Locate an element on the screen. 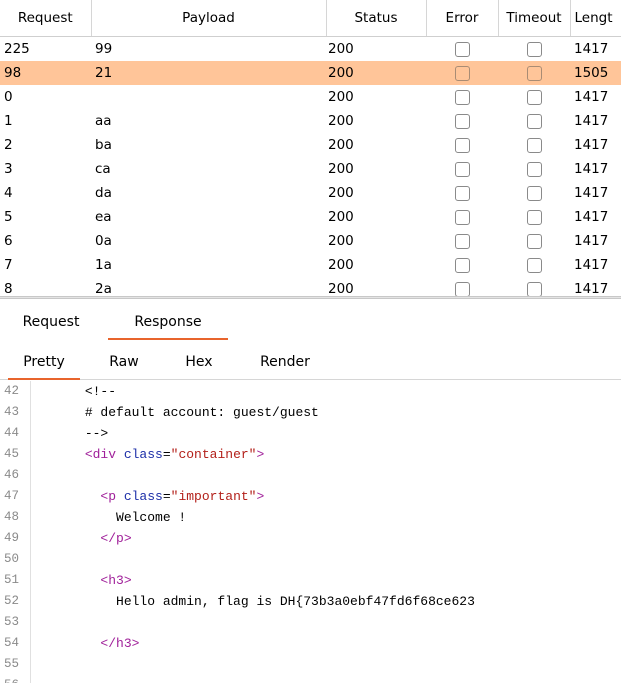 The image size is (621, 683). table-row: 225 99 200 1417 is located at coordinates (310, 49).